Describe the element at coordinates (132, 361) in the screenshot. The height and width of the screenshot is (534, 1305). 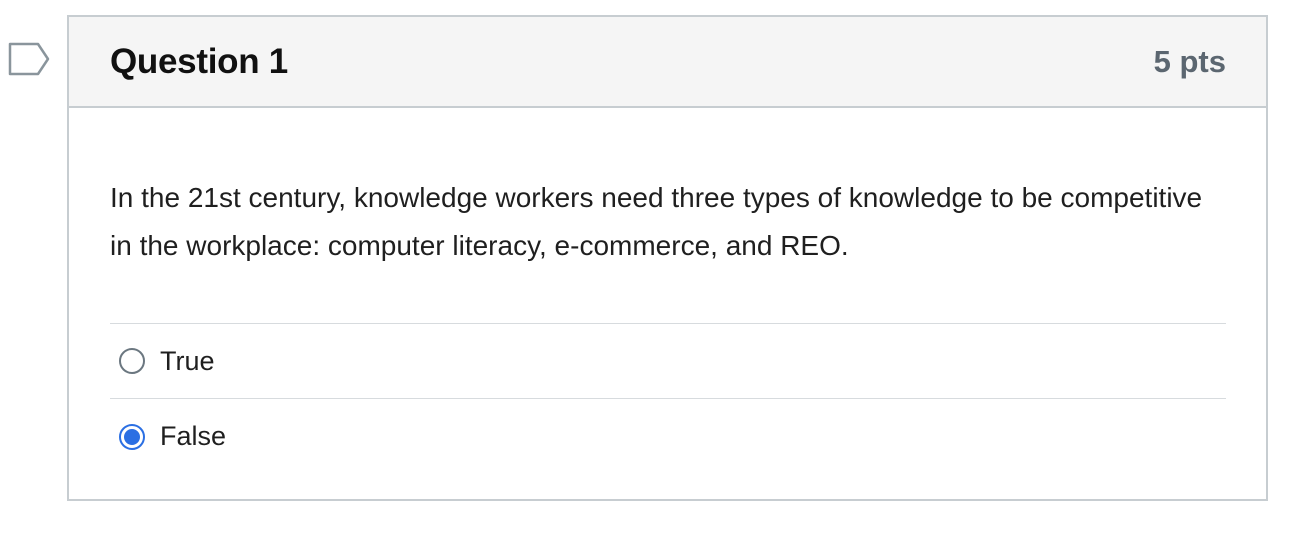
I see `radio-button-true` at that location.